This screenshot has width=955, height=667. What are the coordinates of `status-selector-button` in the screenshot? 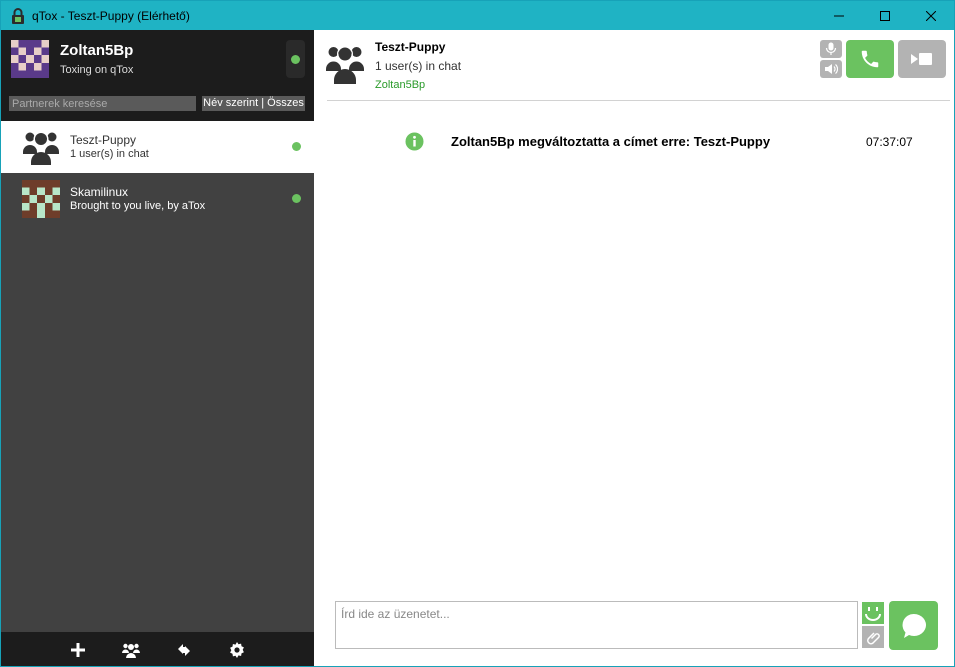 It's located at (295, 59).